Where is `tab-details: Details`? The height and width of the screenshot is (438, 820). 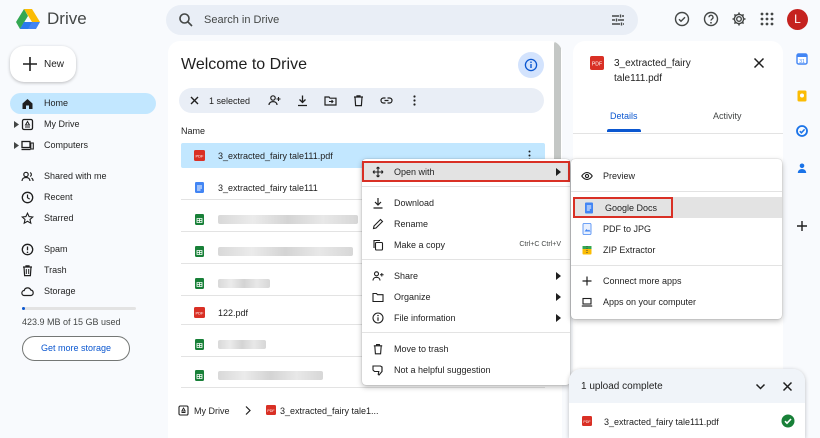 tab-details: Details is located at coordinates (624, 116).